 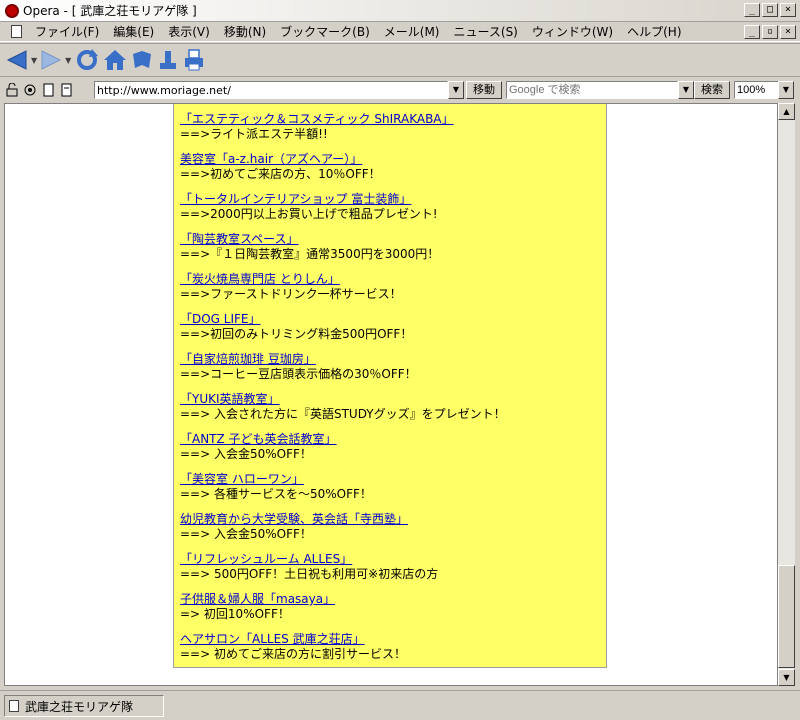 What do you see at coordinates (245, 31) in the screenshot?
I see `menu-navigation: 移動(N)` at bounding box center [245, 31].